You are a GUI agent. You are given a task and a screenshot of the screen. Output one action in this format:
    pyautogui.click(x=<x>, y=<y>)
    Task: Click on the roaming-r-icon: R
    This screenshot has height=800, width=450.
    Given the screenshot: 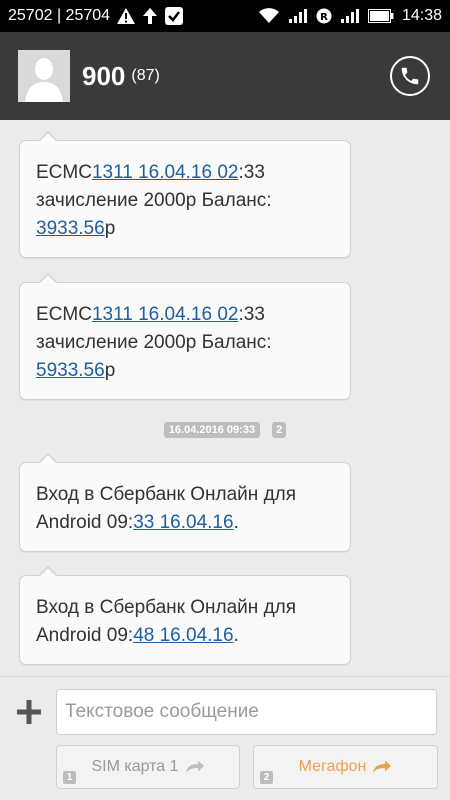 What is the action you would take?
    pyautogui.click(x=324, y=16)
    